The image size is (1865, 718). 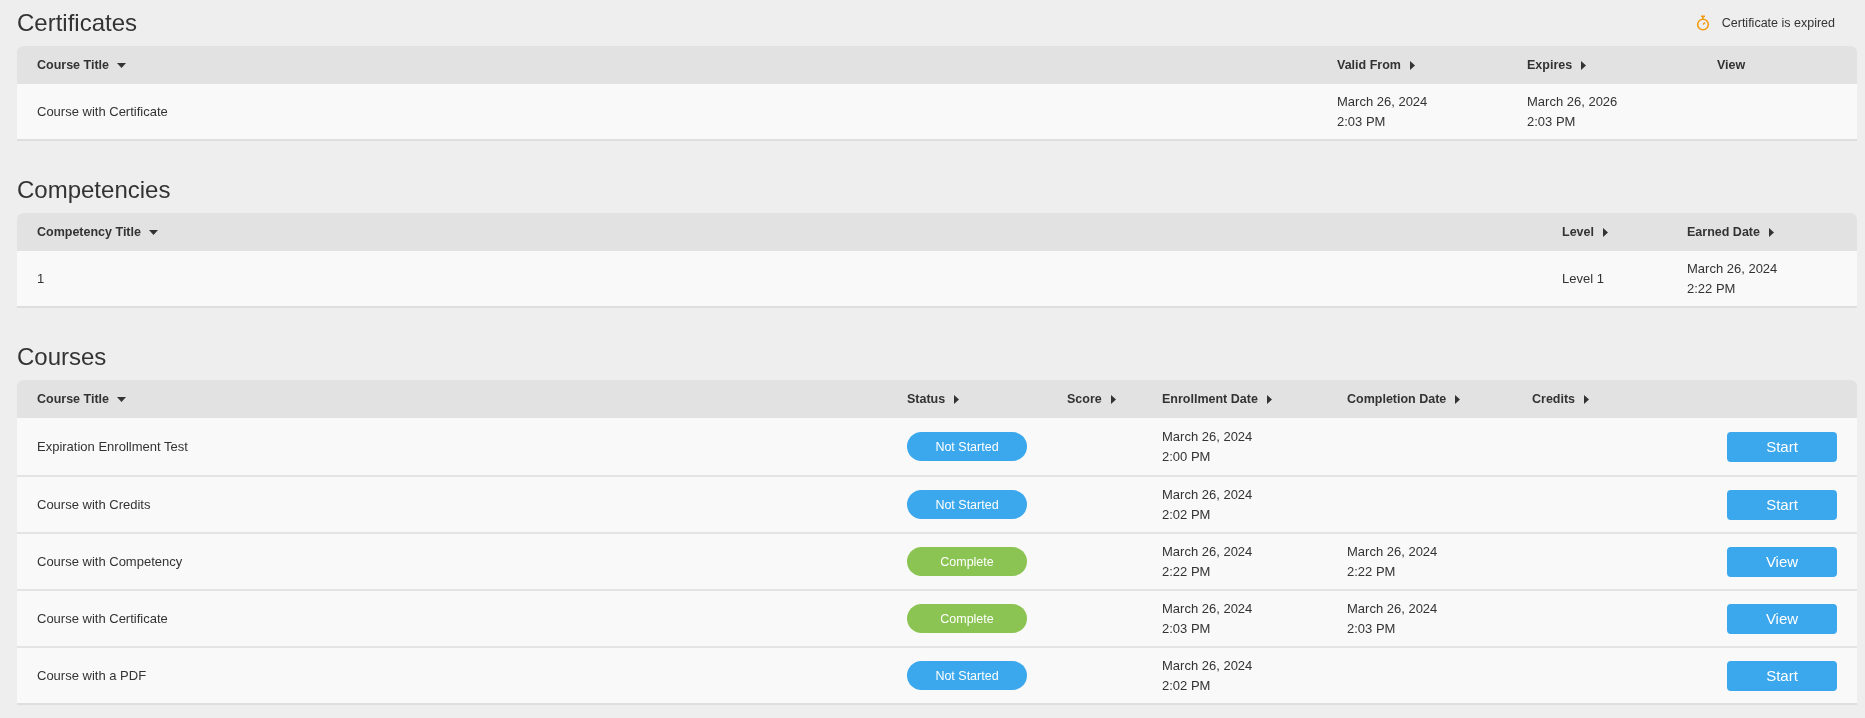 What do you see at coordinates (112, 446) in the screenshot?
I see `course-title: Expiration Enrollment Test` at bounding box center [112, 446].